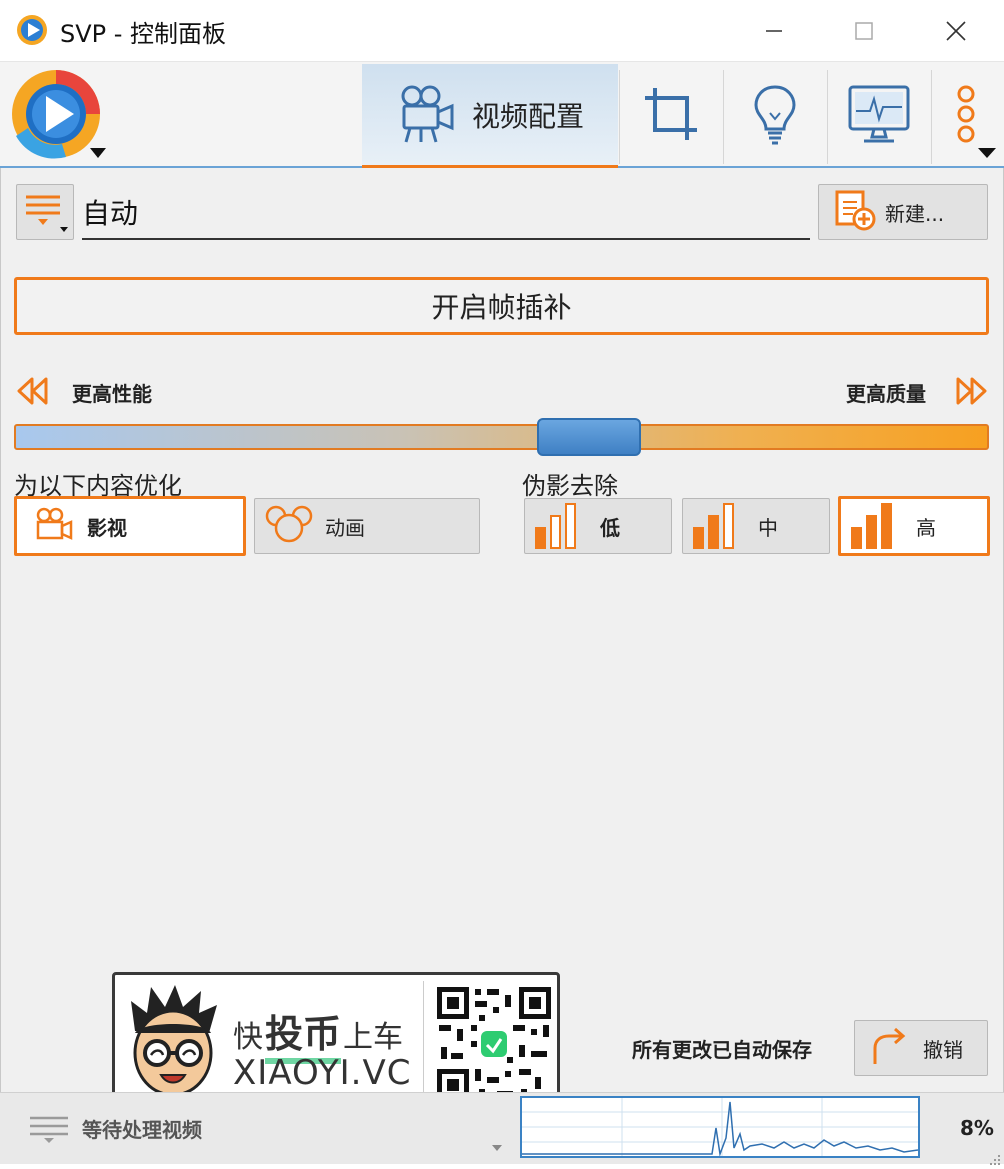 Image resolution: width=1004 pixels, height=1169 pixels. I want to click on watermark-text3: 上车, so click(373, 1037).